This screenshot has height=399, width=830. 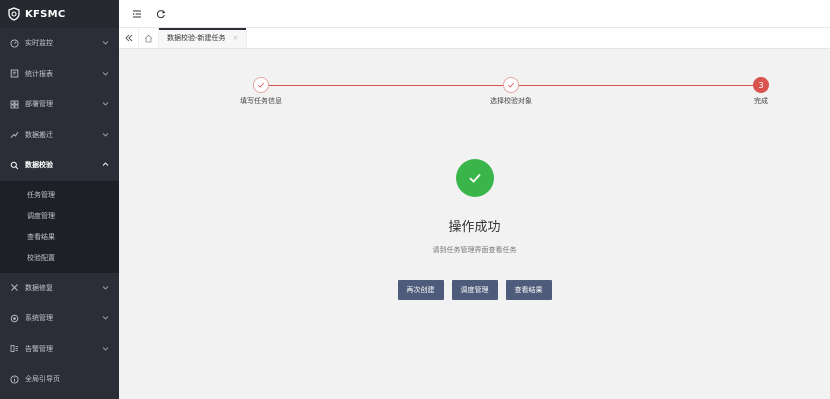 What do you see at coordinates (236, 38) in the screenshot?
I see `tab-close-icon: ×` at bounding box center [236, 38].